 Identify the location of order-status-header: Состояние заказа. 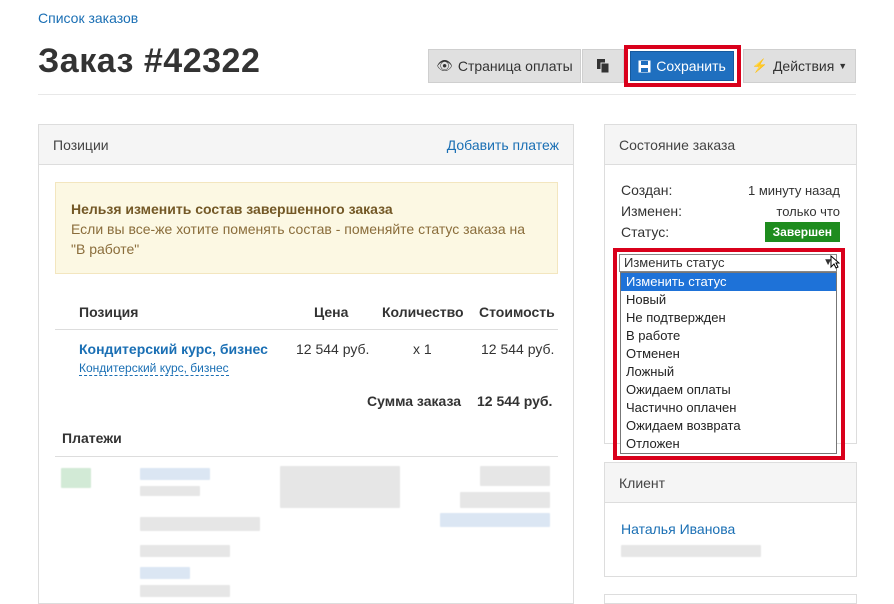
(730, 145).